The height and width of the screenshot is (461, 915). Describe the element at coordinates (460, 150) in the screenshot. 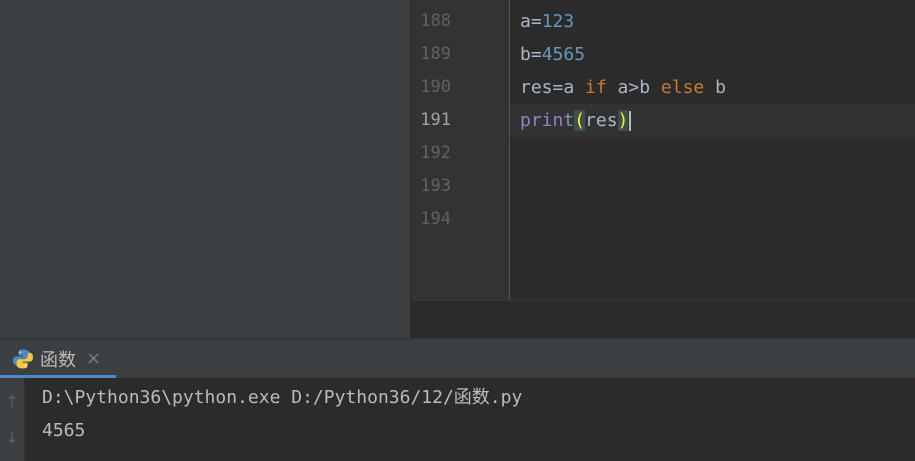

I see `line-number-gutter: 188 189 190 191 192 193 194` at that location.